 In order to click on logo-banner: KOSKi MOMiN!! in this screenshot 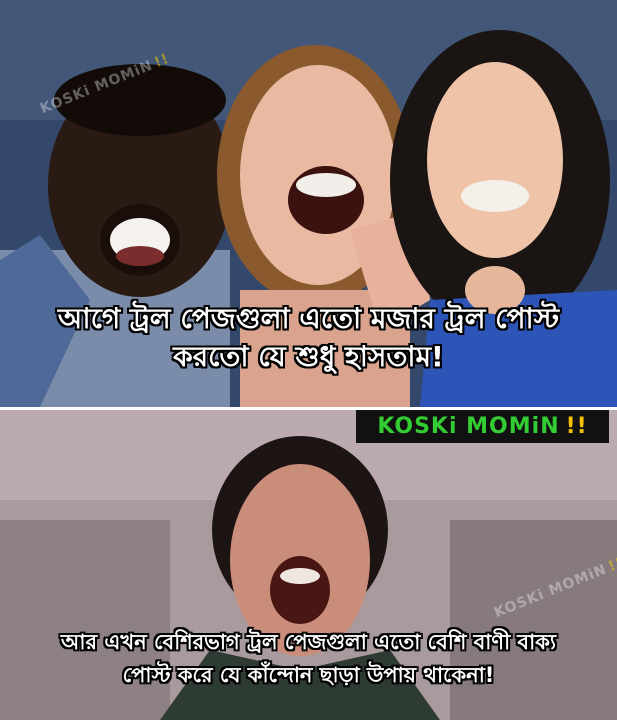, I will do `click(482, 426)`.